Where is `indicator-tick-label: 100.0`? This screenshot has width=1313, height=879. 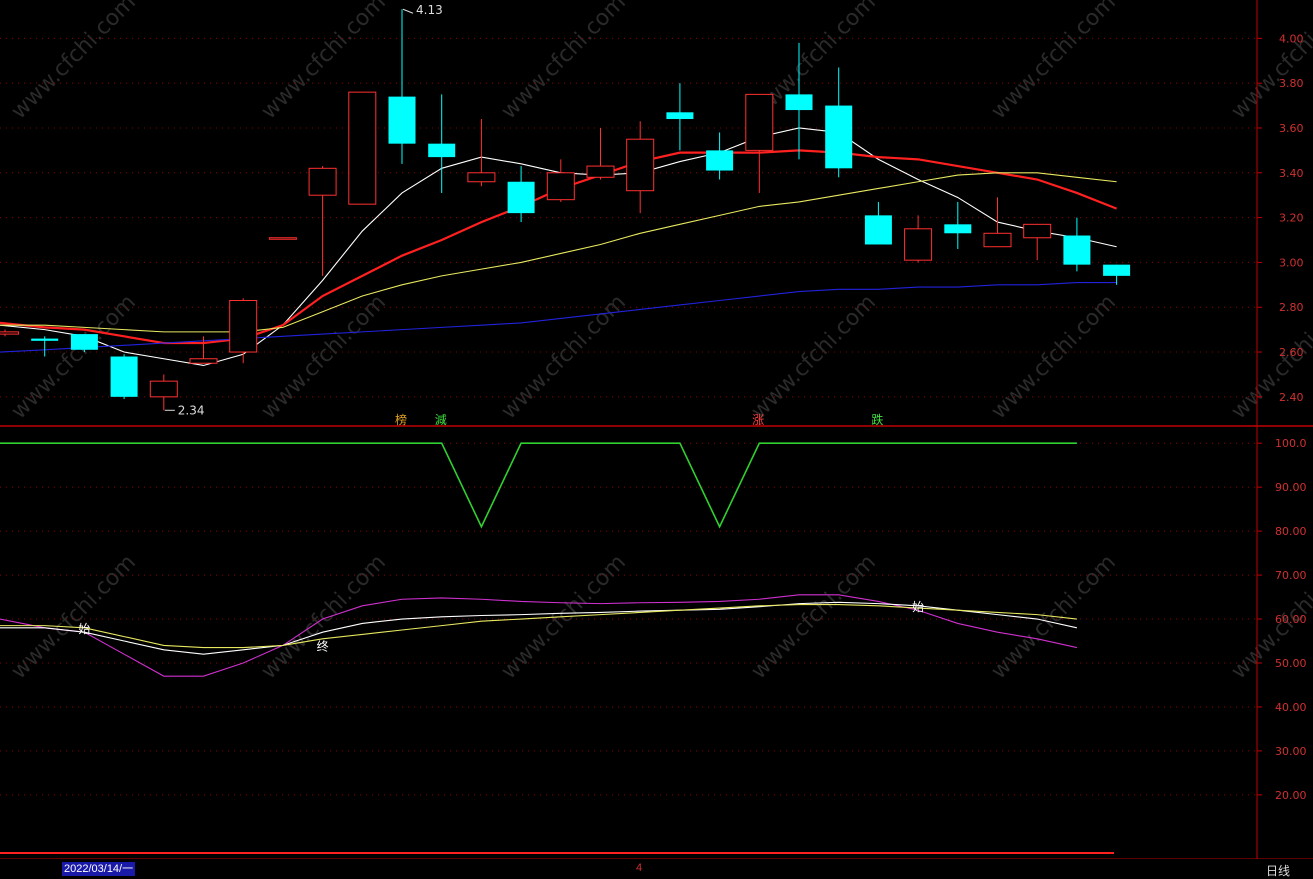
indicator-tick-label: 100.0 is located at coordinates (1291, 443).